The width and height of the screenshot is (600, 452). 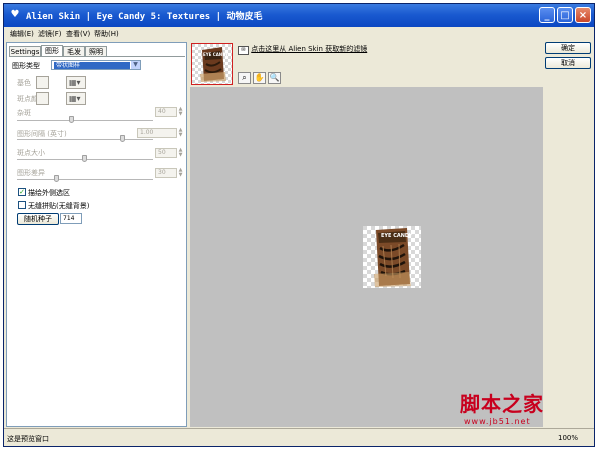 What do you see at coordinates (59, 206) in the screenshot?
I see `seamless-tile-label: 无缝拼贴(无缝背景)` at bounding box center [59, 206].